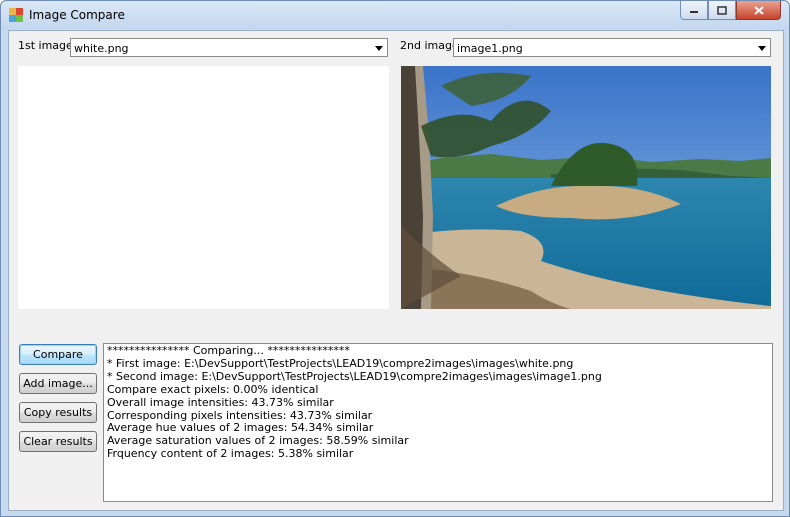  I want to click on first-image-combo: white.png, so click(229, 47).